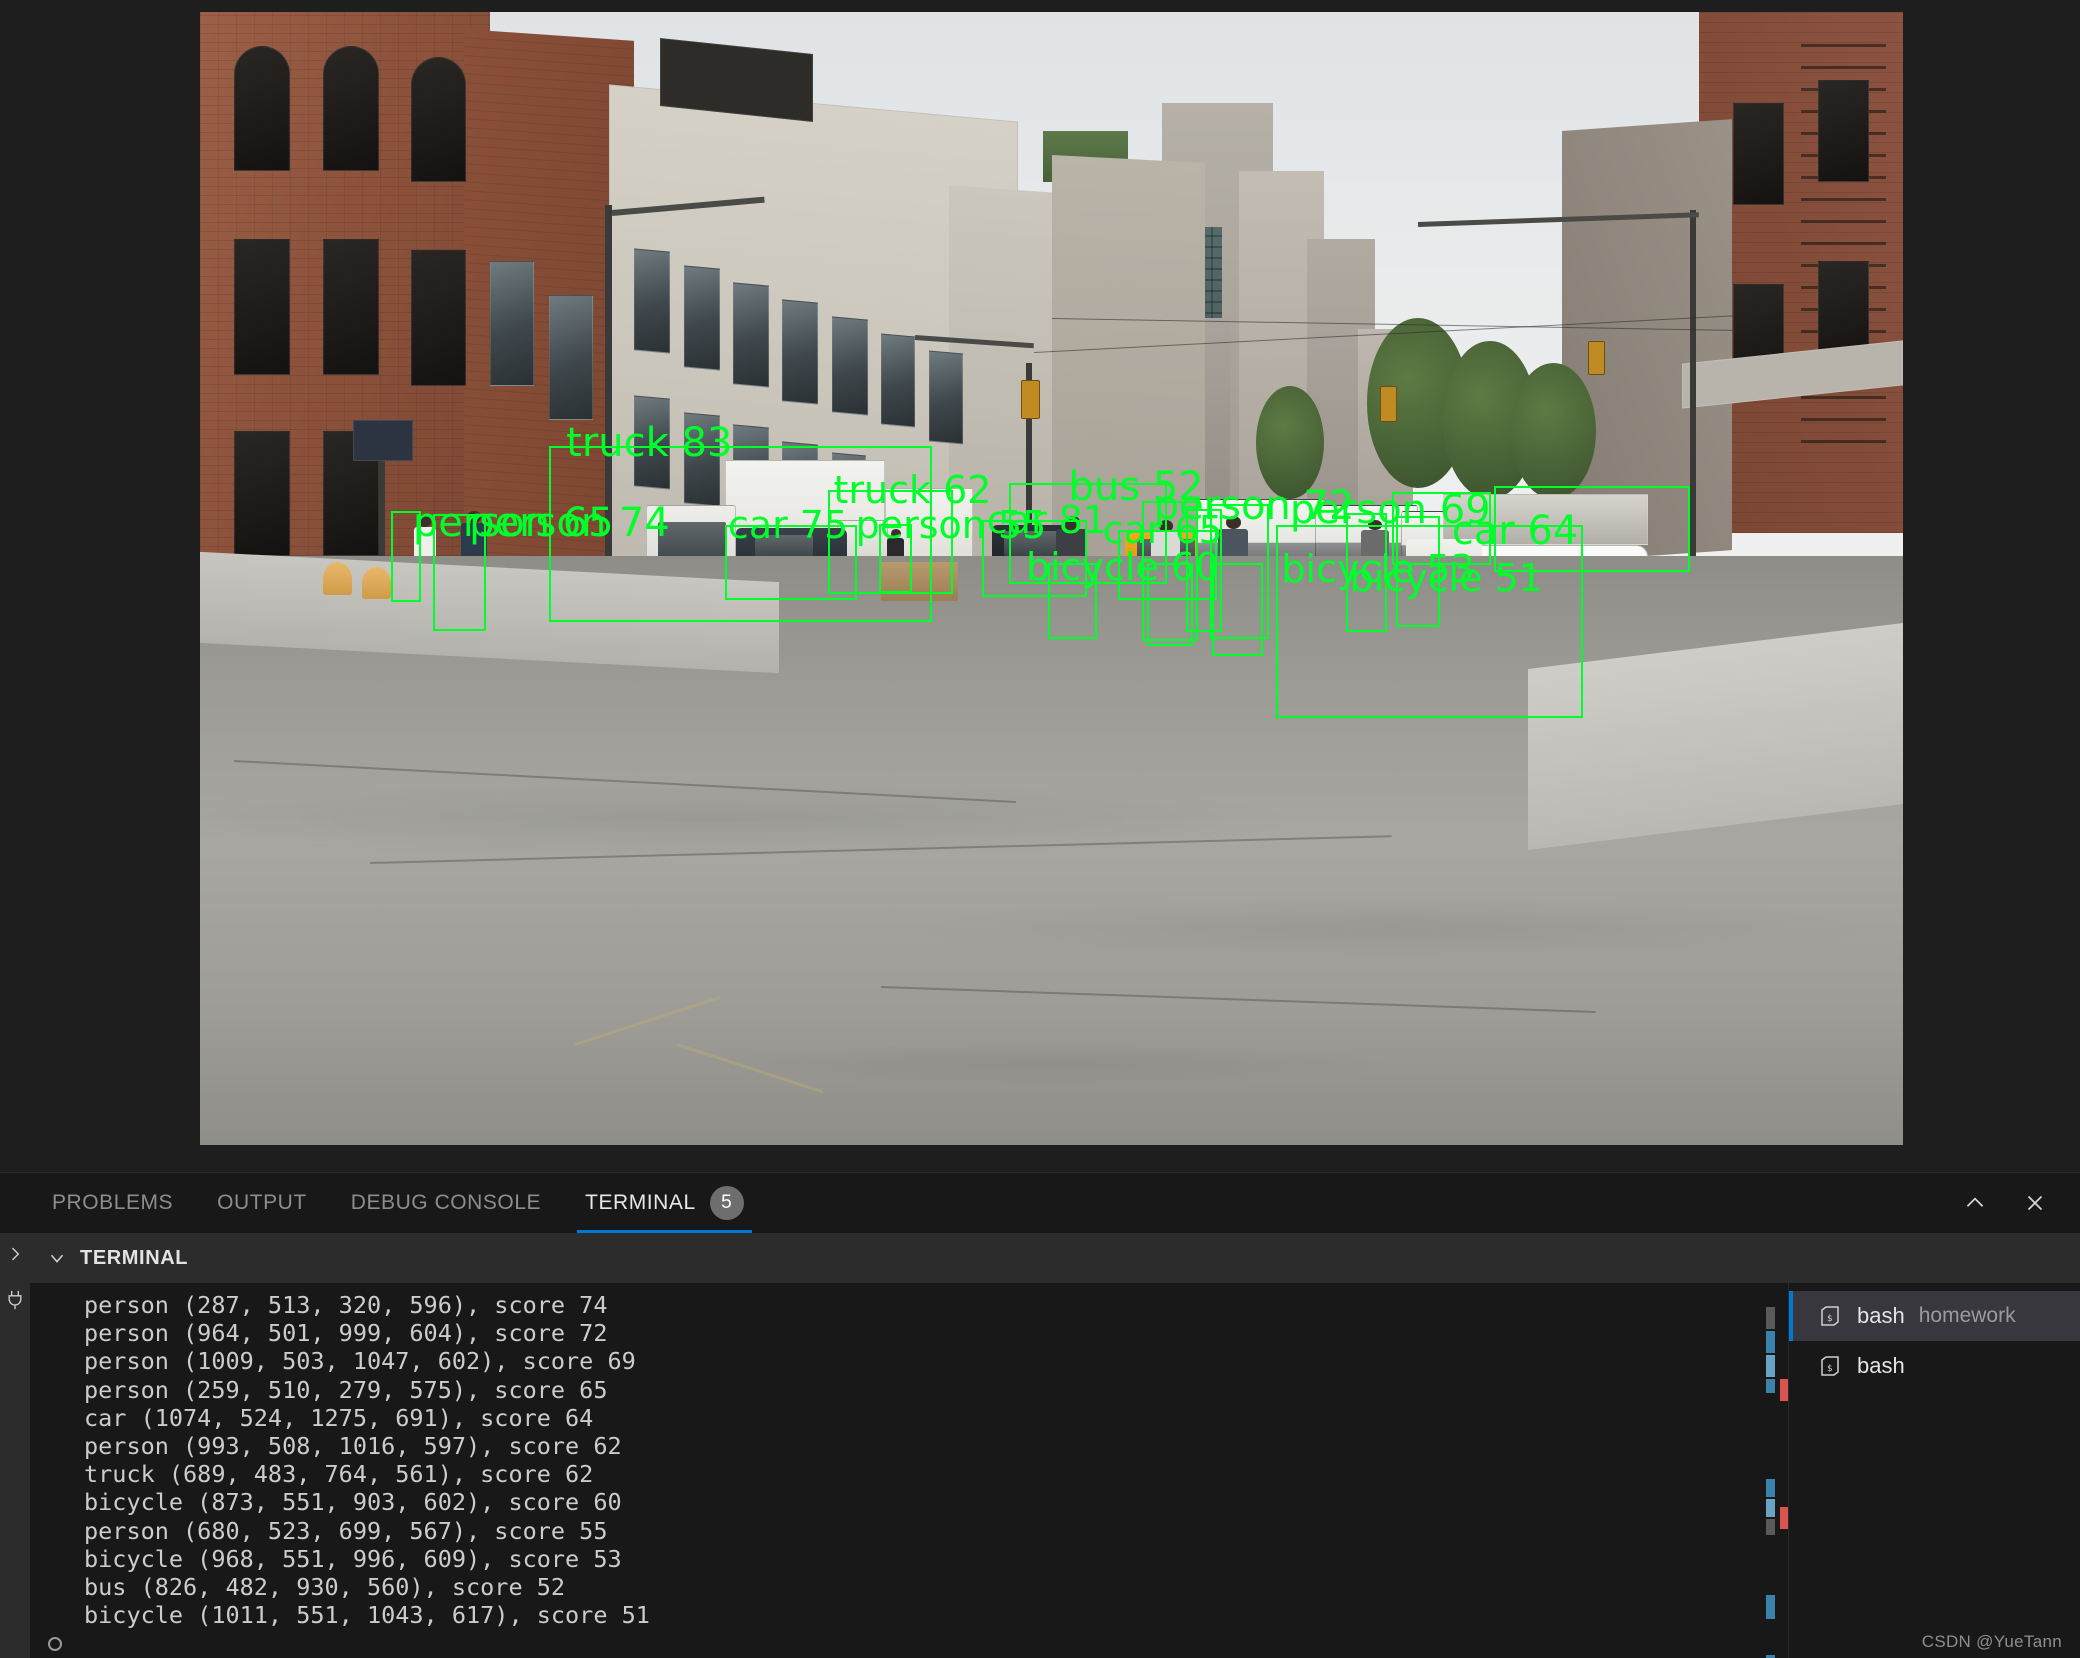 This screenshot has height=1658, width=2080. I want to click on tab-output-label: OUTPUT, so click(262, 1202).